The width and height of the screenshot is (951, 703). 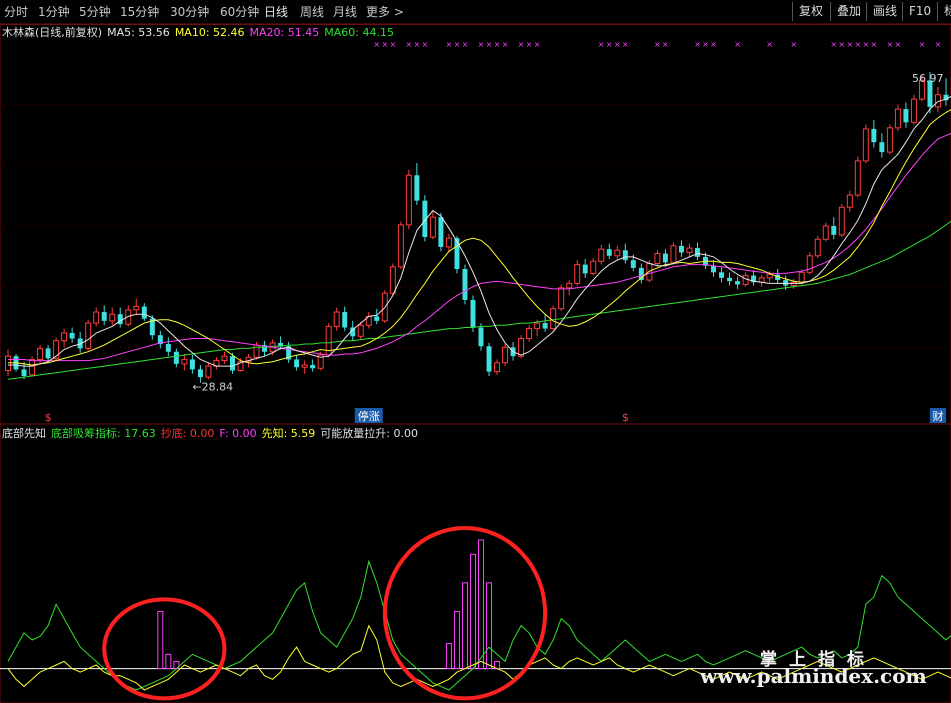 What do you see at coordinates (369, 416) in the screenshot?
I see `signal-marker-label: 停涨` at bounding box center [369, 416].